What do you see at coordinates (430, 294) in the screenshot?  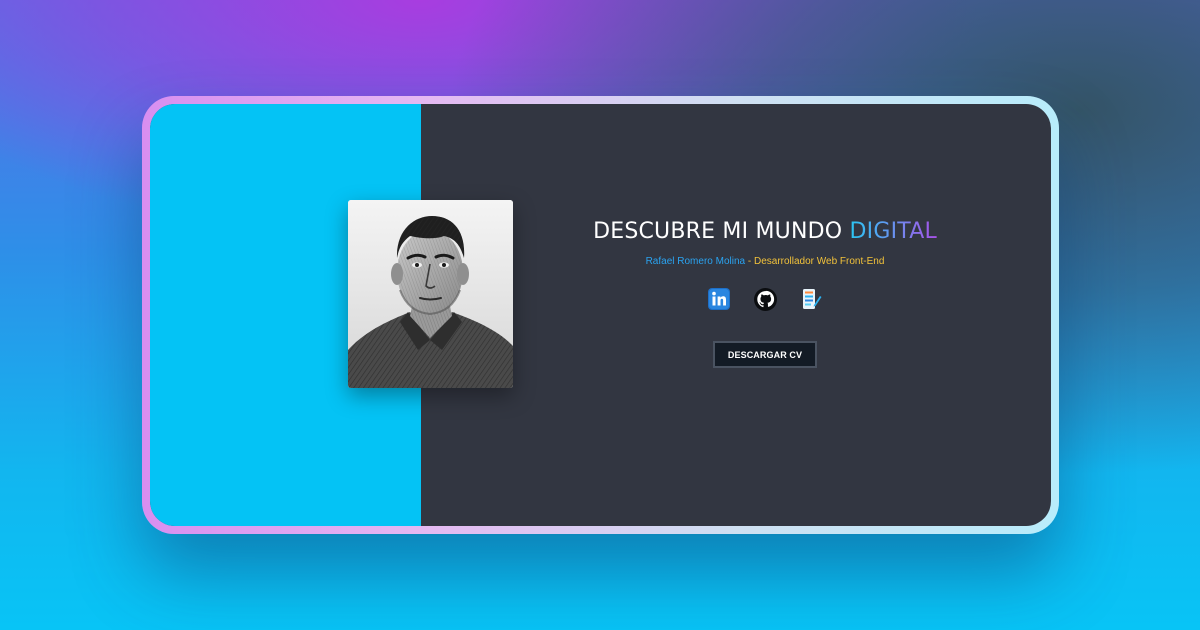 I see `profile-photo` at bounding box center [430, 294].